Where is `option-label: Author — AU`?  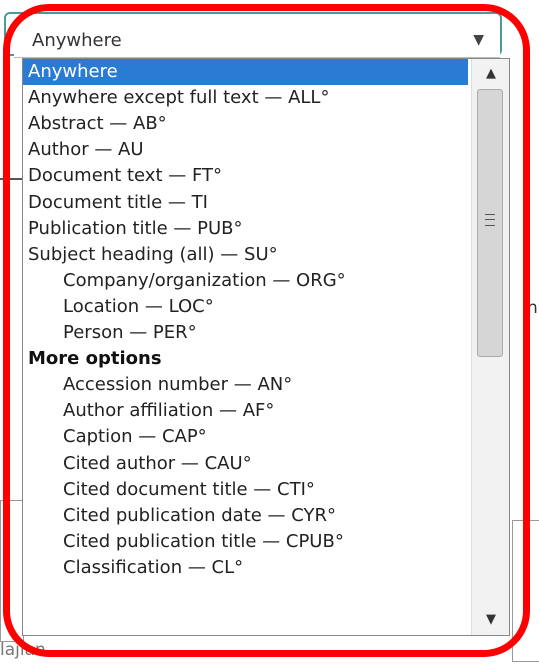
option-label: Author — AU is located at coordinates (86, 150).